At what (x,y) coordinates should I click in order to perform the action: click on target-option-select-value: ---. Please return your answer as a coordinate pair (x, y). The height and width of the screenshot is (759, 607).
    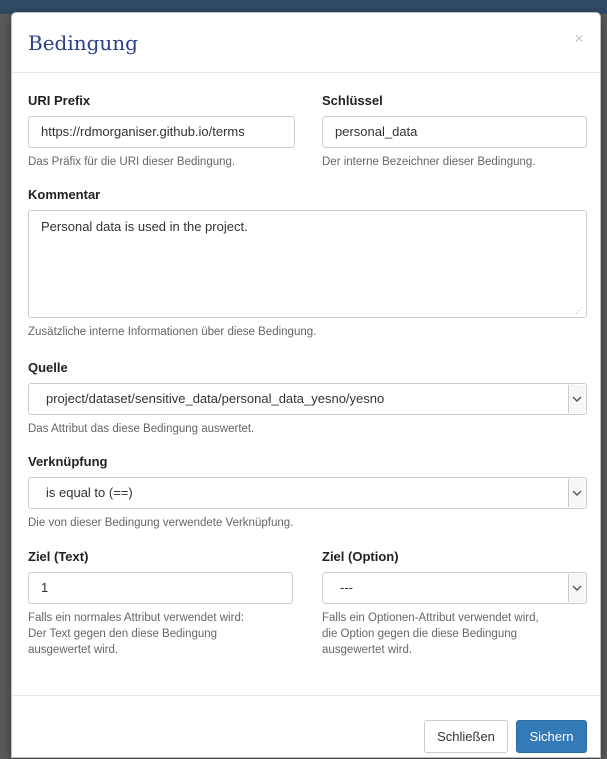
    Looking at the image, I should click on (346, 587).